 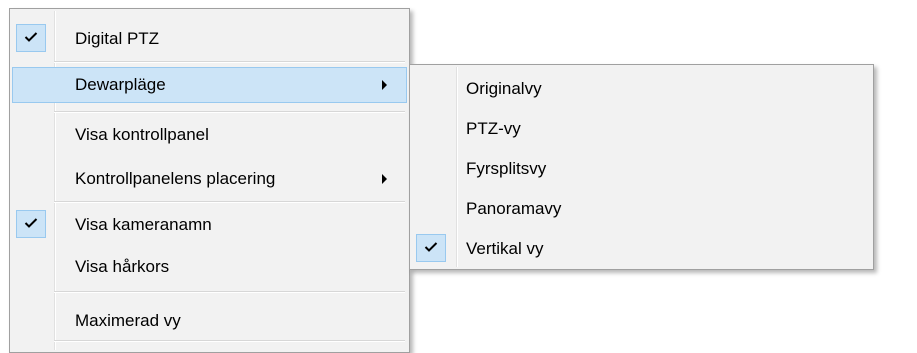 What do you see at coordinates (504, 88) in the screenshot?
I see `menu-item-label: Originalvy` at bounding box center [504, 88].